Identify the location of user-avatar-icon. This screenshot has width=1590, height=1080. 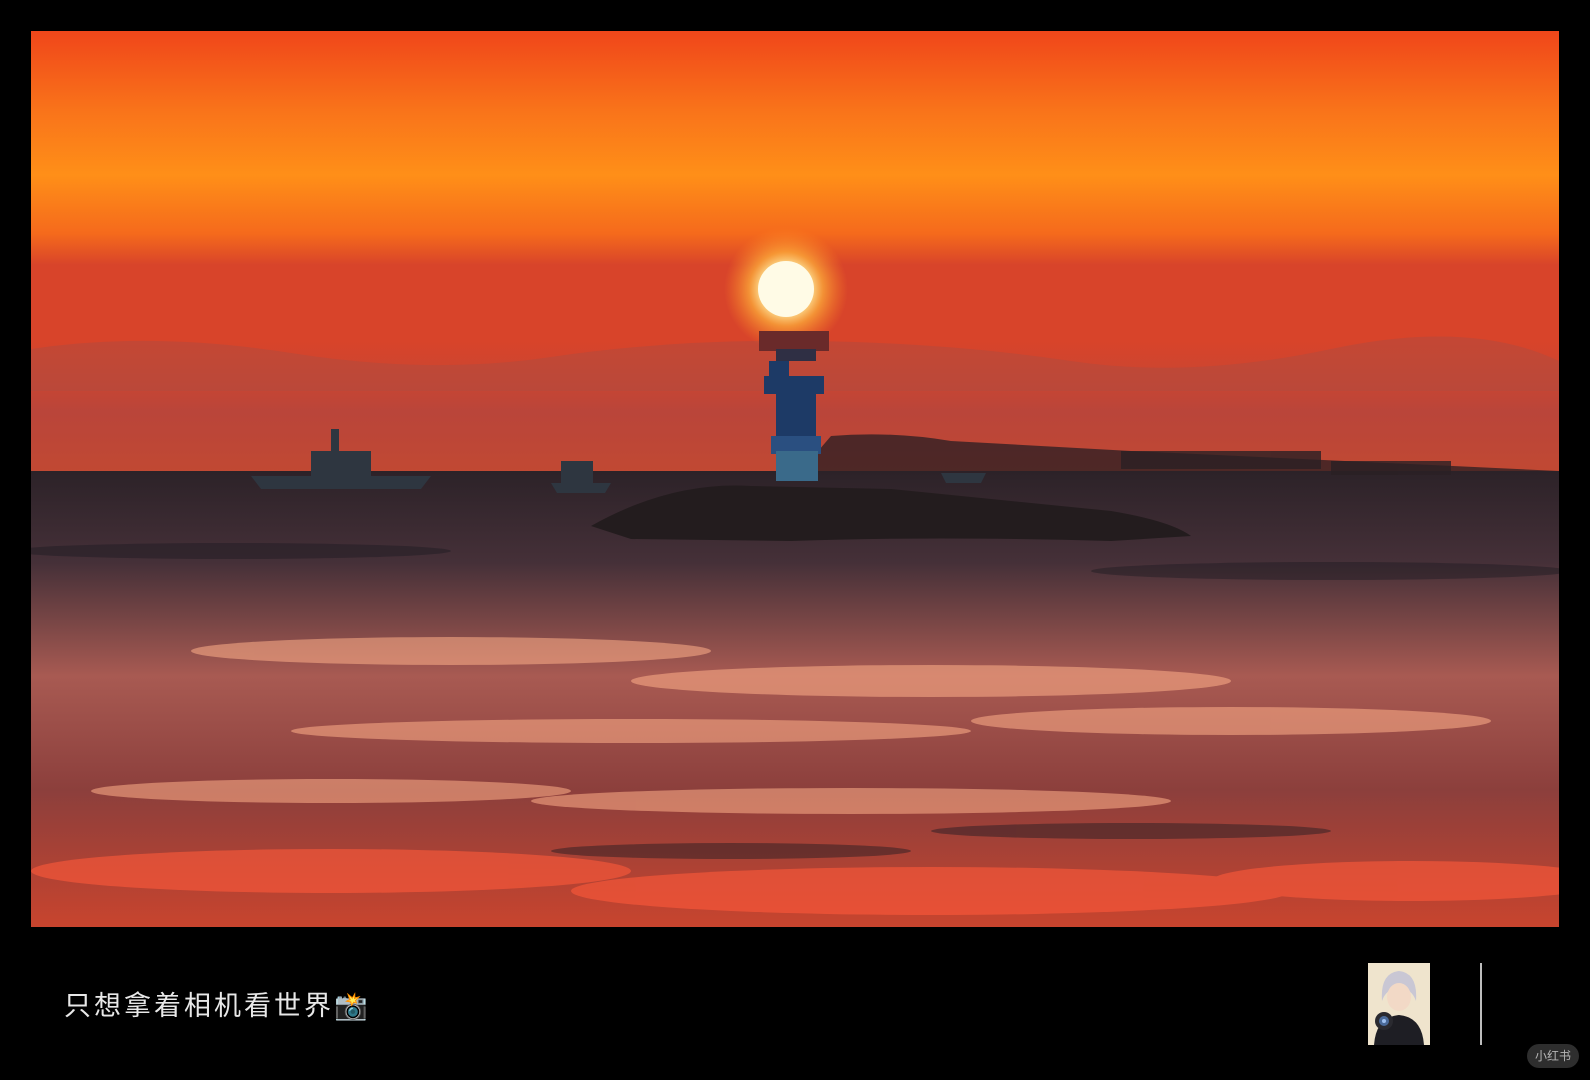
(1399, 1004).